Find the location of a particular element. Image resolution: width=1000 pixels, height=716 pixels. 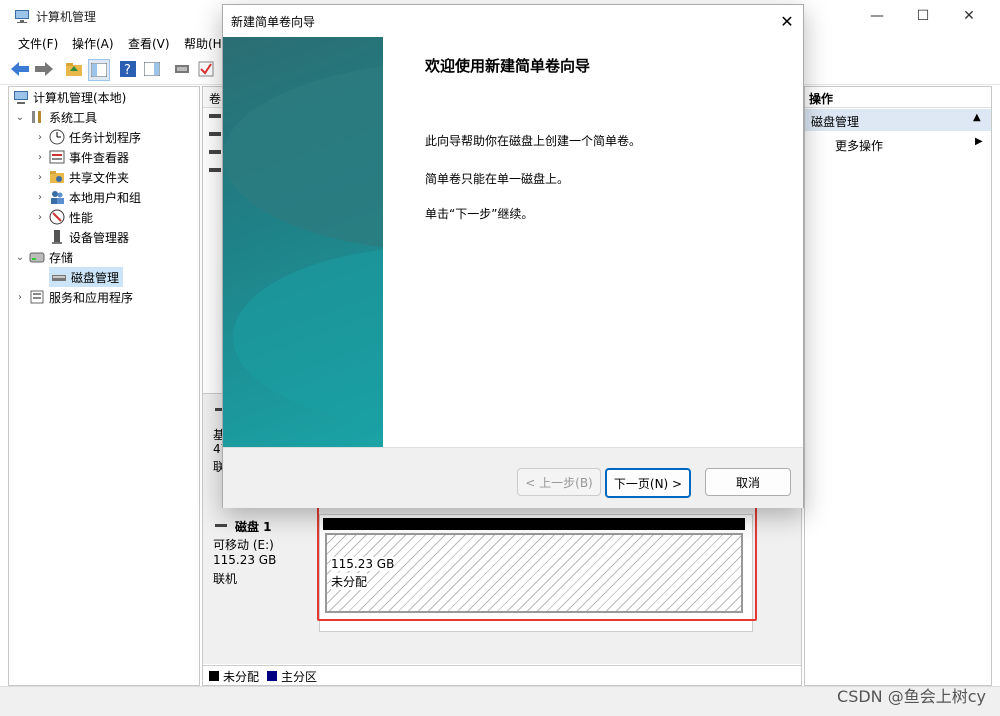

wizard-banner is located at coordinates (303, 242).